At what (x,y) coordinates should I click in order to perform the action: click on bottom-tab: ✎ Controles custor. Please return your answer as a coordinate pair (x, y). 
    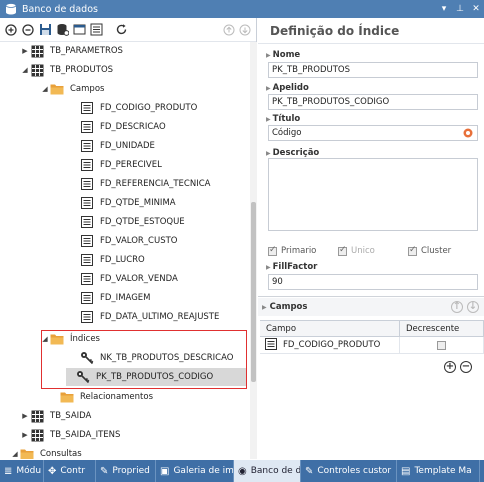
    Looking at the image, I should click on (349, 471).